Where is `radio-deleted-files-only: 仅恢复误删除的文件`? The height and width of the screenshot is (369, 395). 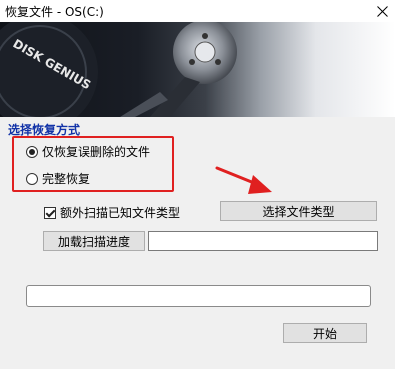 radio-deleted-files-only: 仅恢复误删除的文件 is located at coordinates (88, 151).